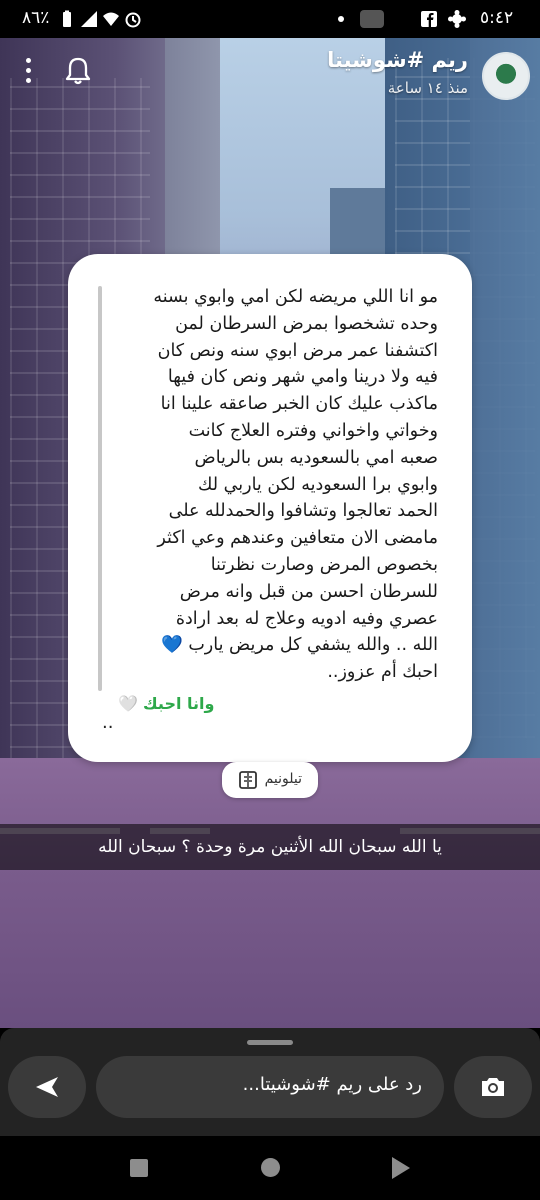  What do you see at coordinates (28, 72) in the screenshot?
I see `menu-dots-icon` at bounding box center [28, 72].